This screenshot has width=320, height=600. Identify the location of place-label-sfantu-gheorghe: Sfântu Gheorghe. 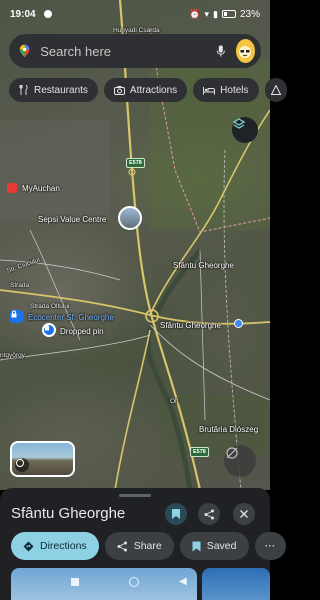
(190, 325).